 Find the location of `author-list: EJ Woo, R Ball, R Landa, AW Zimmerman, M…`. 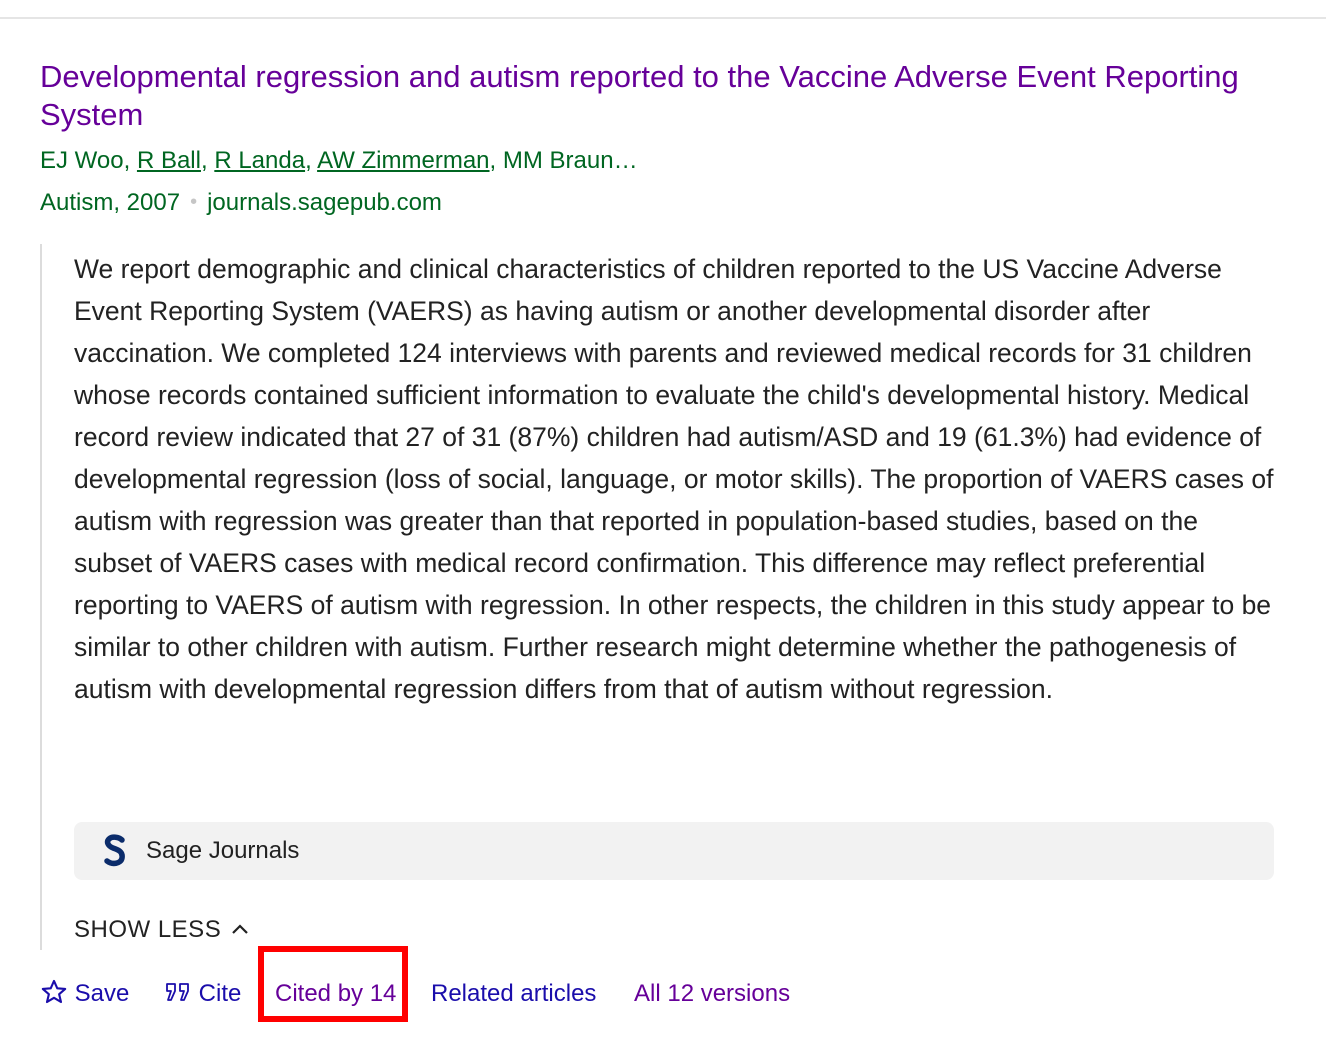

author-list: EJ Woo, R Ball, R Landa, AW Zimmerman, M… is located at coordinates (665, 161).